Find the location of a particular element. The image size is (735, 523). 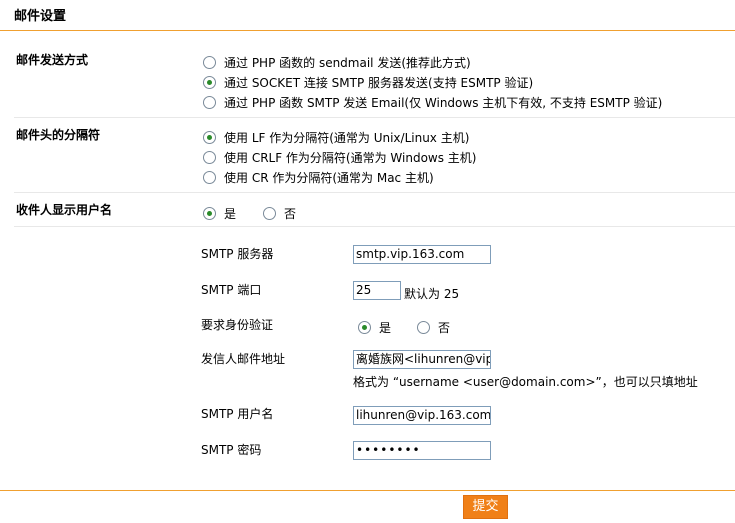

send-method-option-socket: 通过 SOCKET 连接 SMTP 服务器发送(支持 ESMTP 验证) is located at coordinates (368, 82).